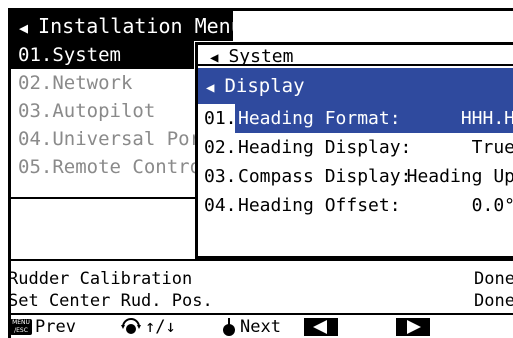  Describe the element at coordinates (55, 327) in the screenshot. I see `prev-label: Prev` at that location.